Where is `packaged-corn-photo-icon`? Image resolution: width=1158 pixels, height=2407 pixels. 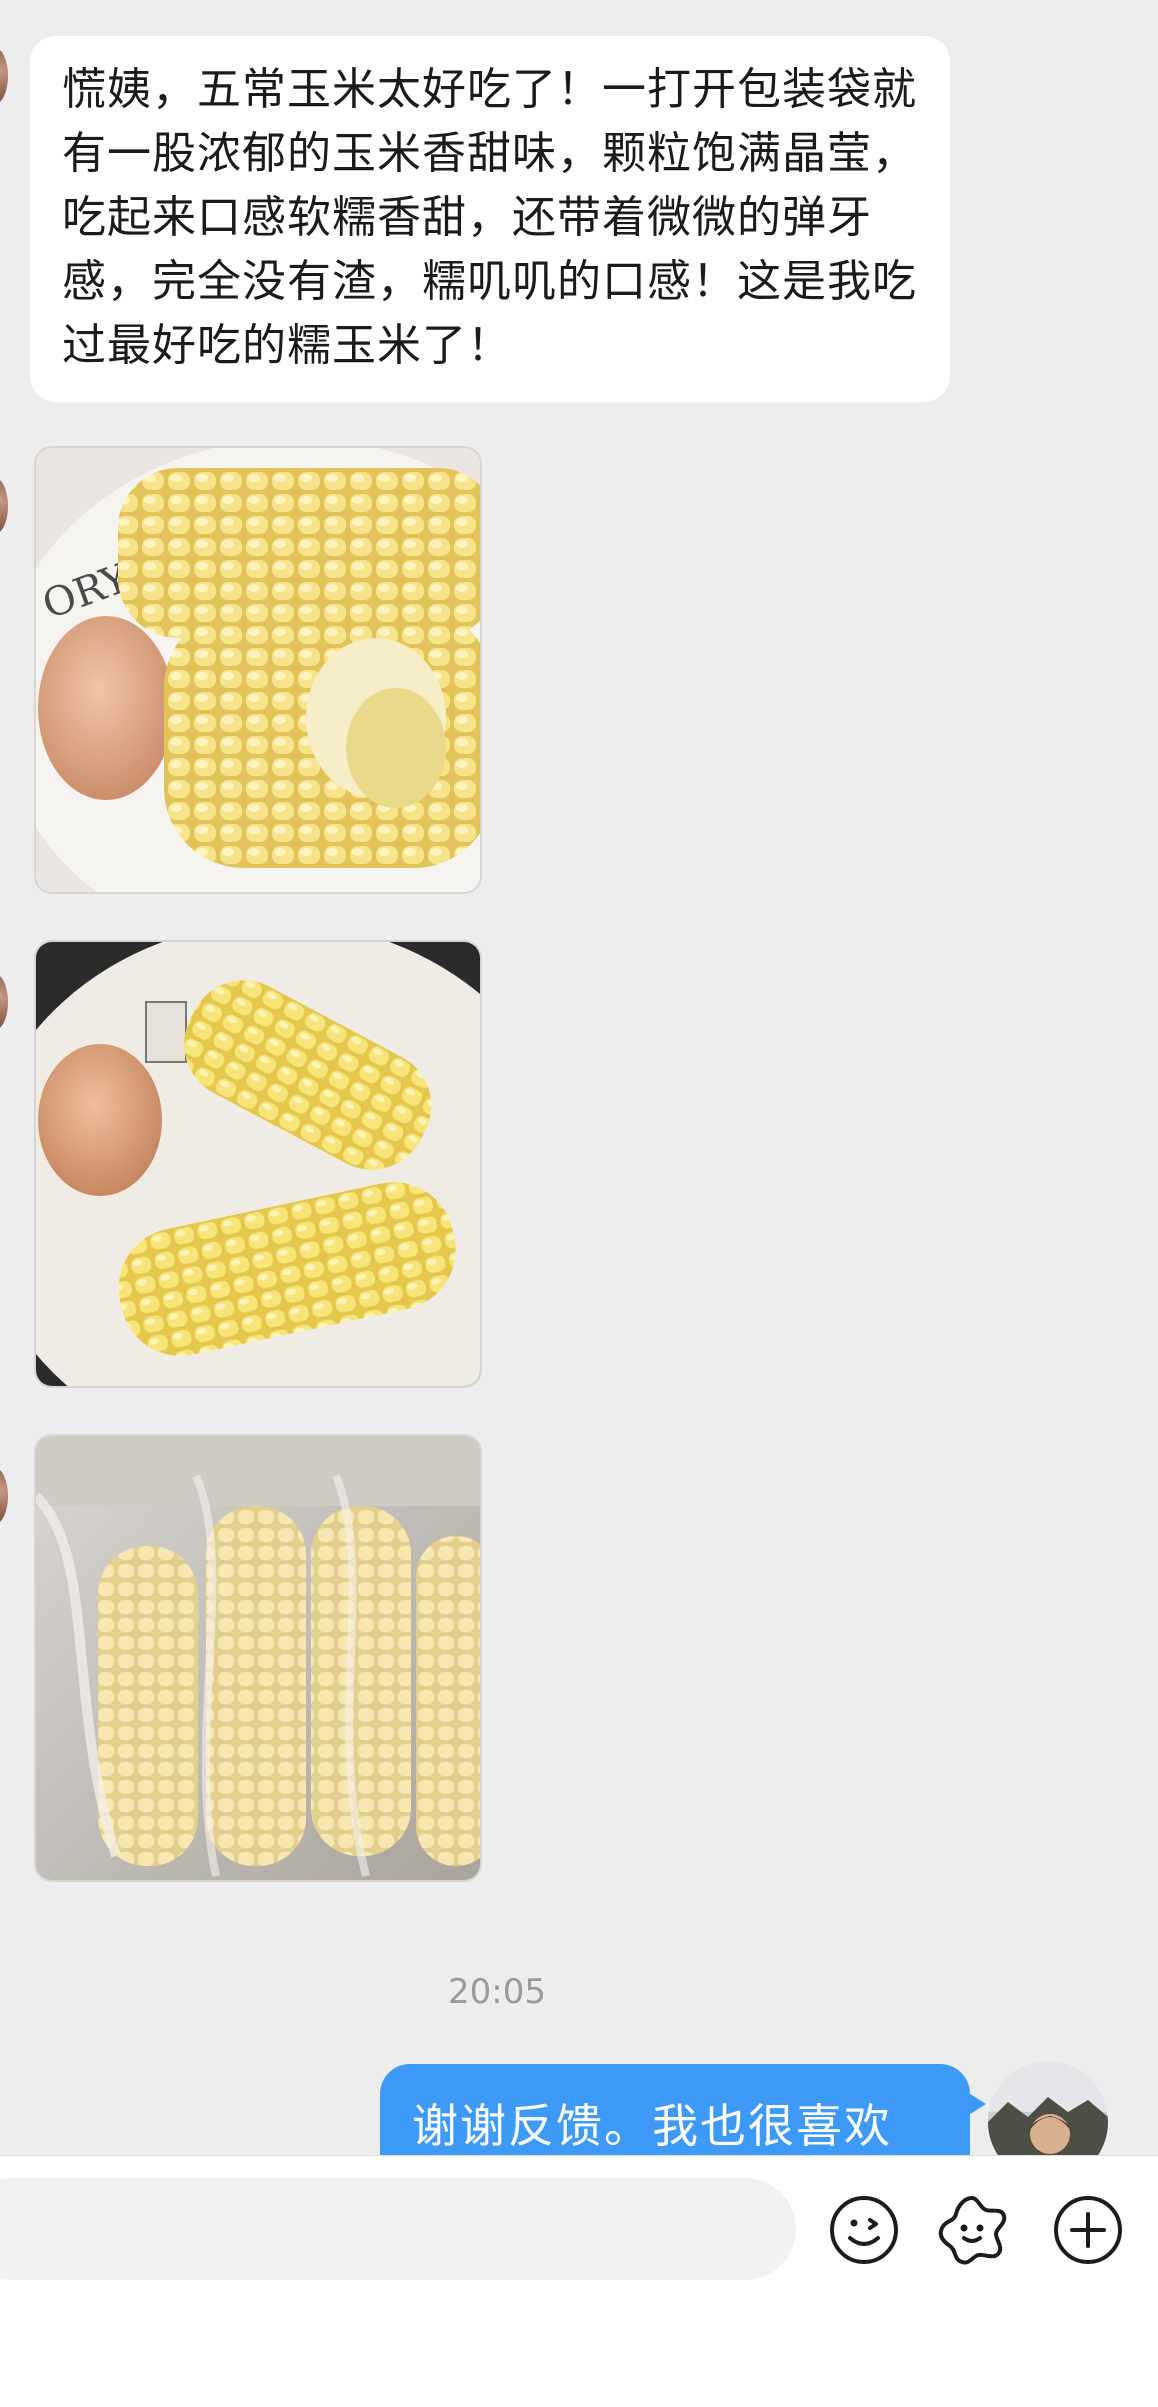
packaged-corn-photo-icon is located at coordinates (258, 1658).